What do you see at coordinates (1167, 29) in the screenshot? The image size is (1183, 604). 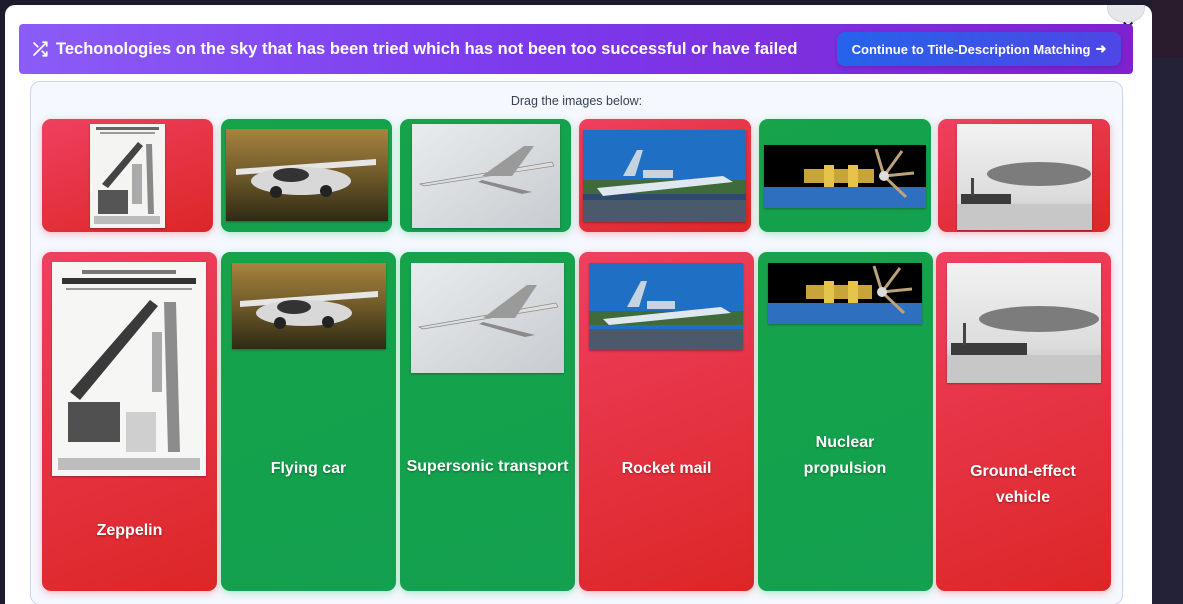 I see `background-band` at bounding box center [1167, 29].